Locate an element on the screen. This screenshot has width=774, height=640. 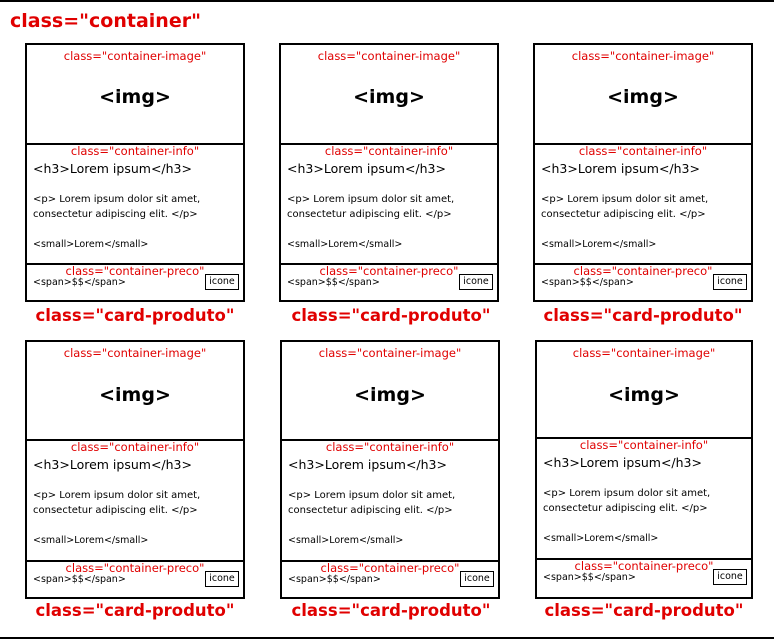
top-border-line is located at coordinates (387, 1).